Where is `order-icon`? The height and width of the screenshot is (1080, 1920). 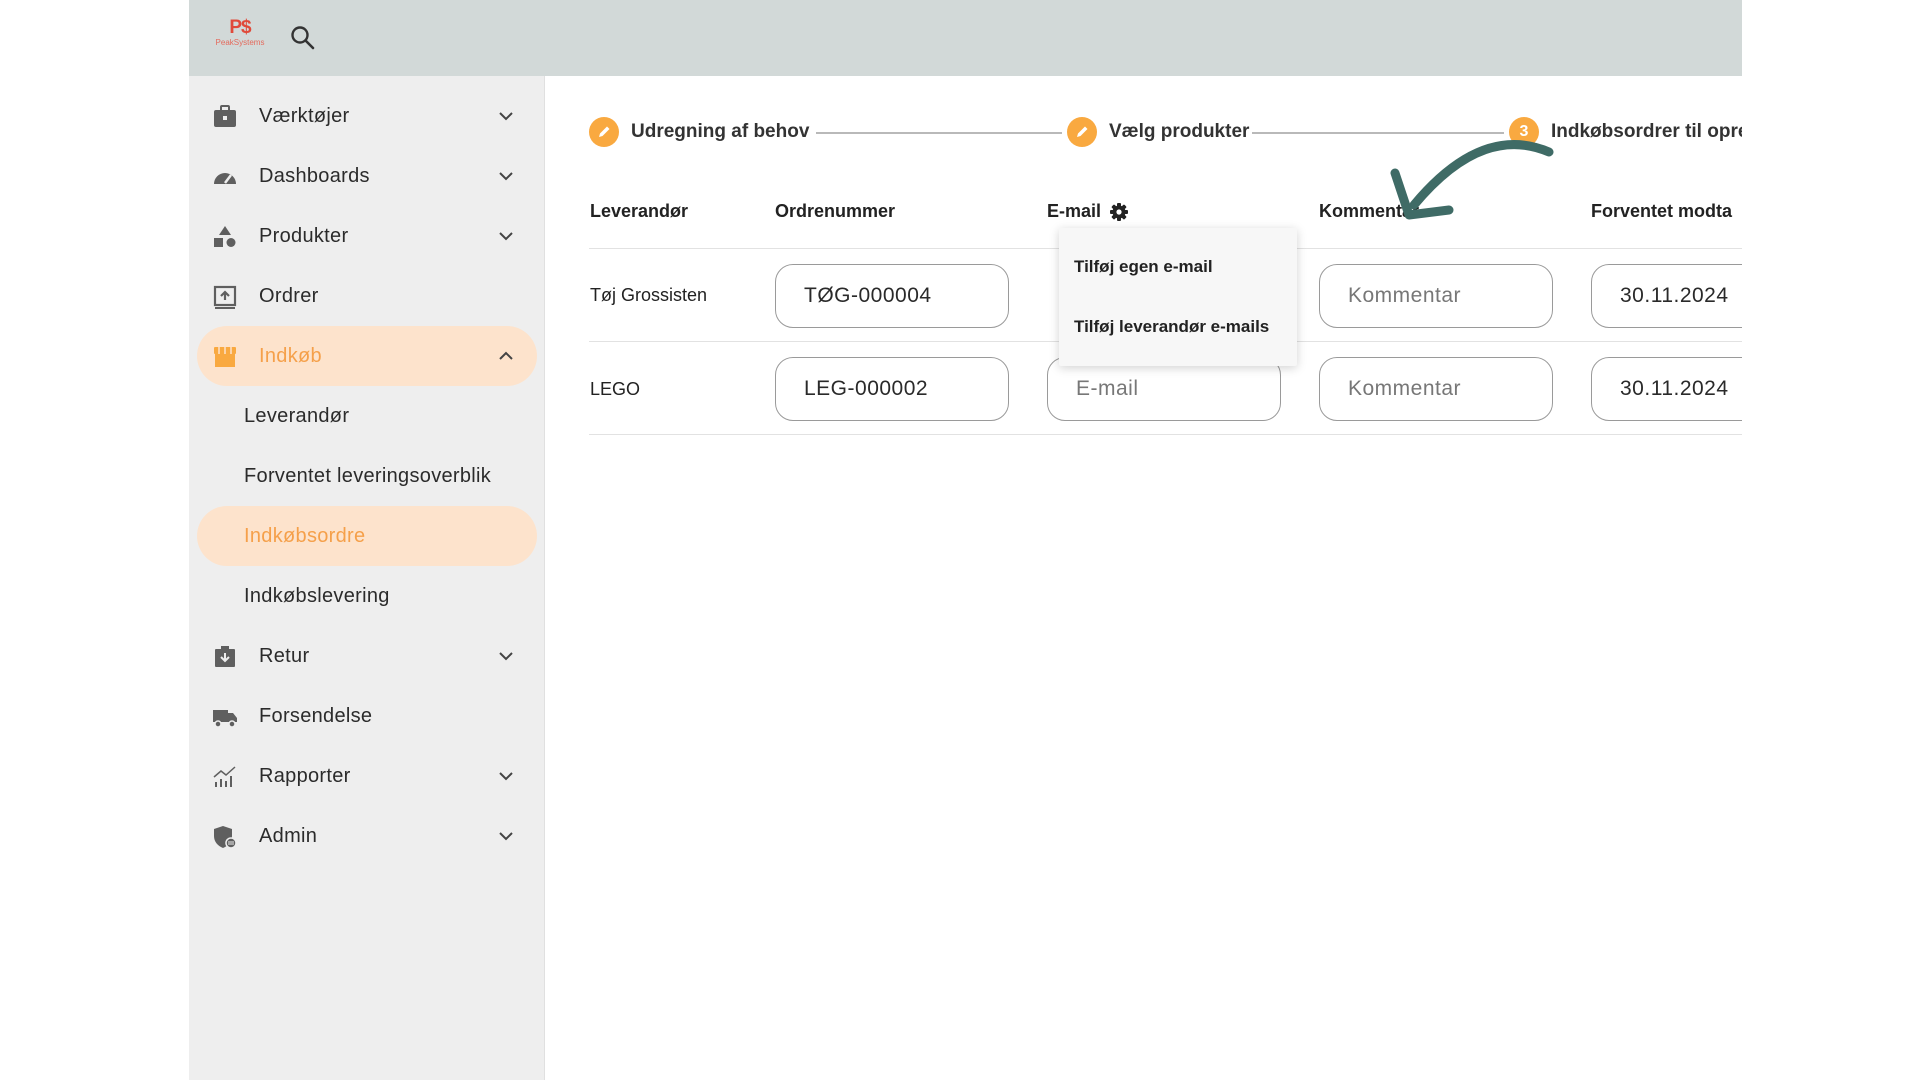 order-icon is located at coordinates (225, 297).